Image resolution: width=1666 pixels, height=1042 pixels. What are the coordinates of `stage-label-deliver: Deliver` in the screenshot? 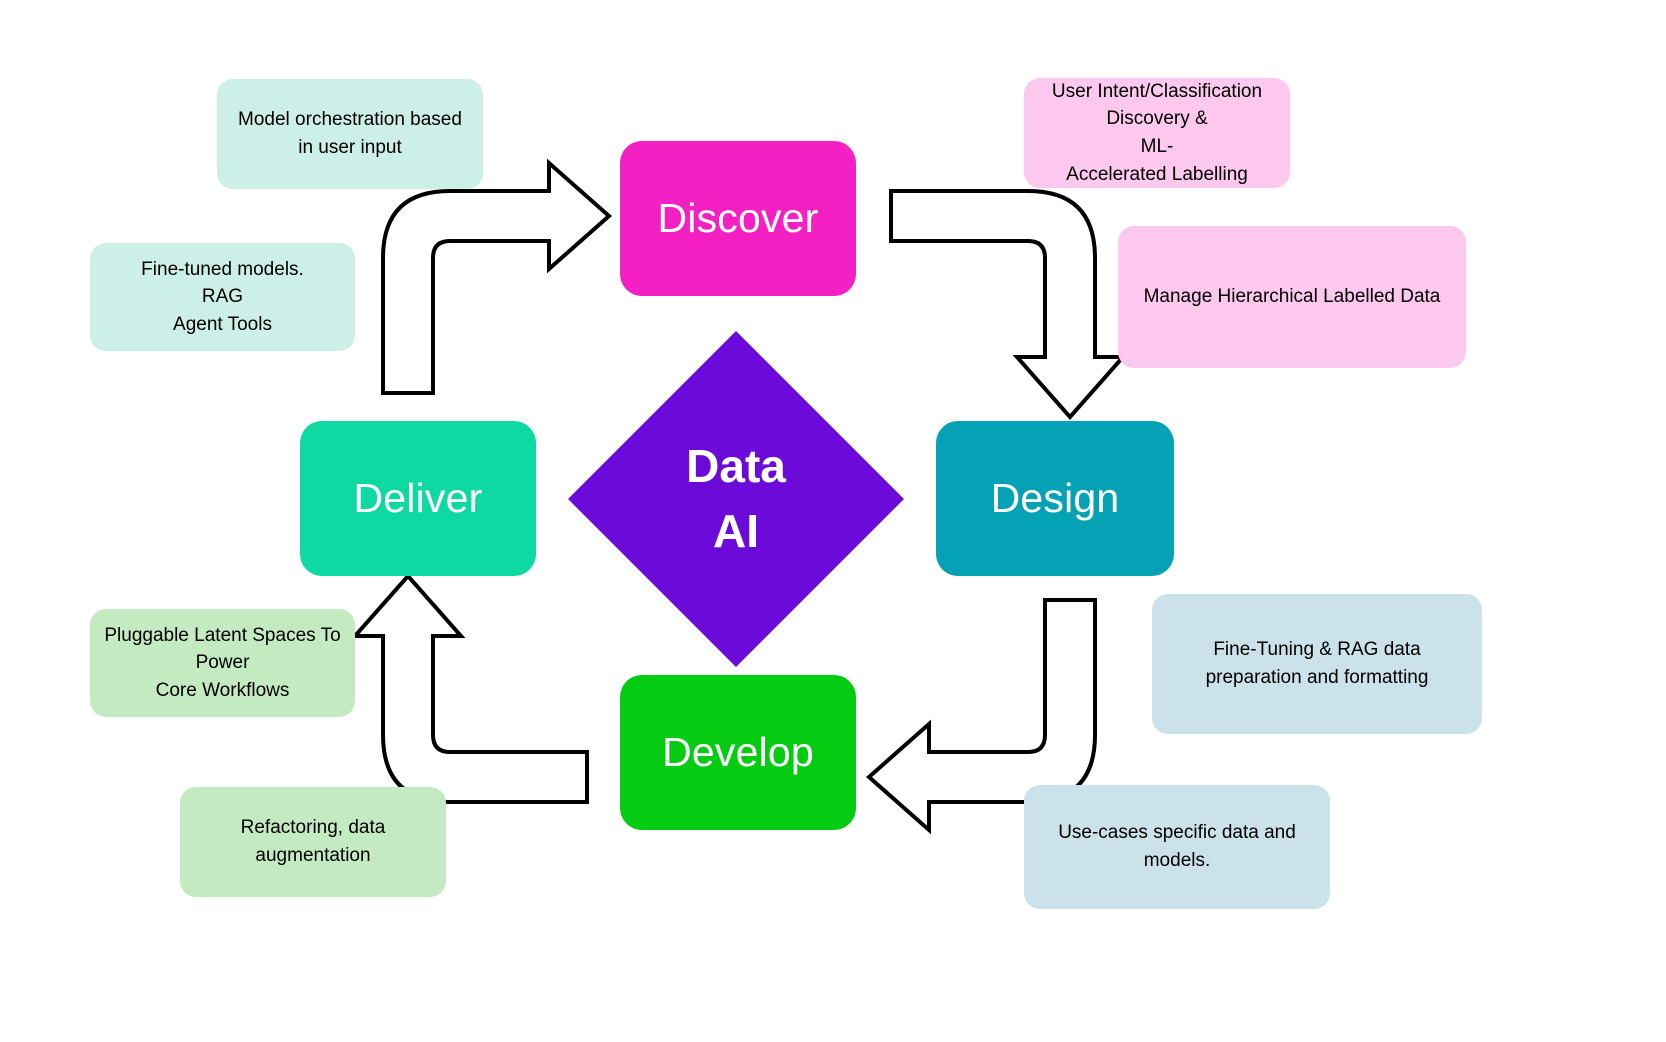 It's located at (418, 498).